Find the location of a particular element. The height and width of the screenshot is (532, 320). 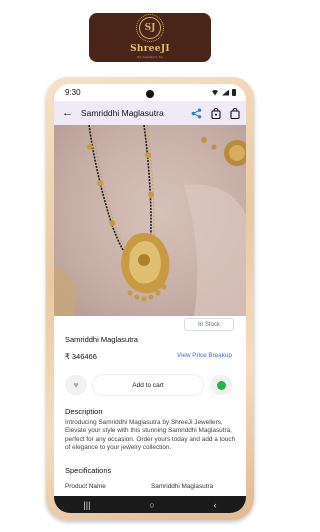

spec-row: Product Name Samriddhi Maglasutra is located at coordinates (151, 486).